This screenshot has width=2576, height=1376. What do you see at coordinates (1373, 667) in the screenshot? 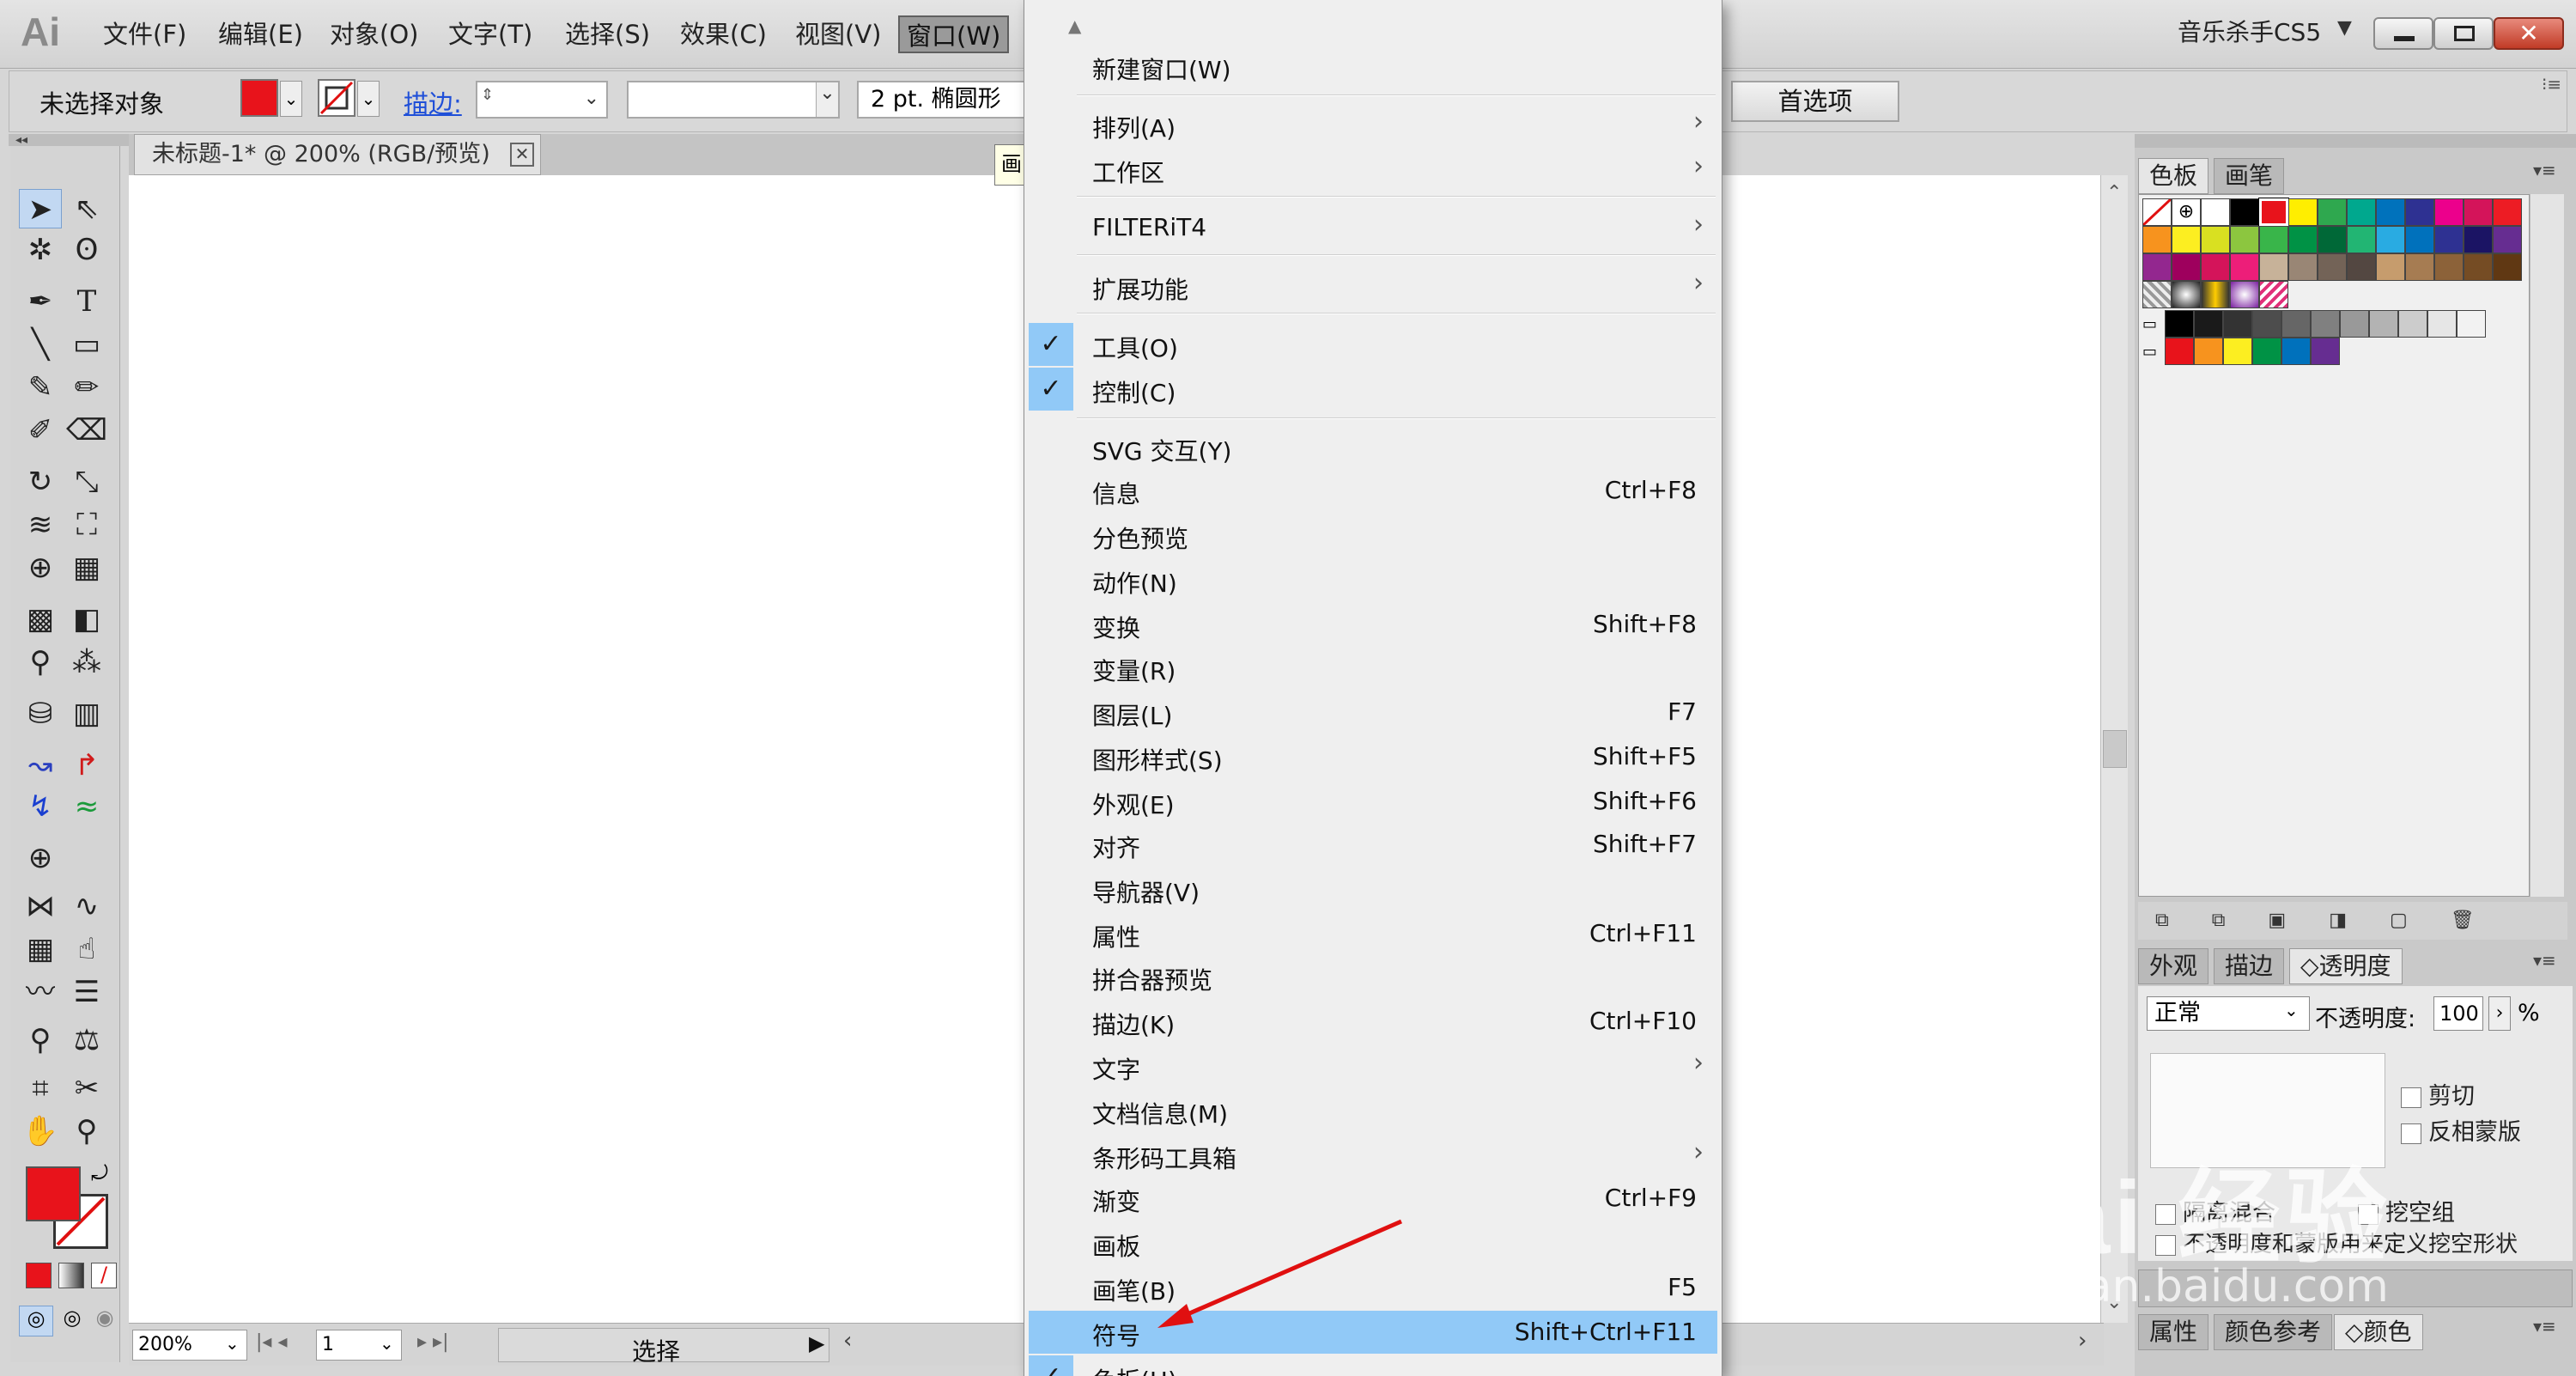
I see `menu-item: 变量(R)` at bounding box center [1373, 667].